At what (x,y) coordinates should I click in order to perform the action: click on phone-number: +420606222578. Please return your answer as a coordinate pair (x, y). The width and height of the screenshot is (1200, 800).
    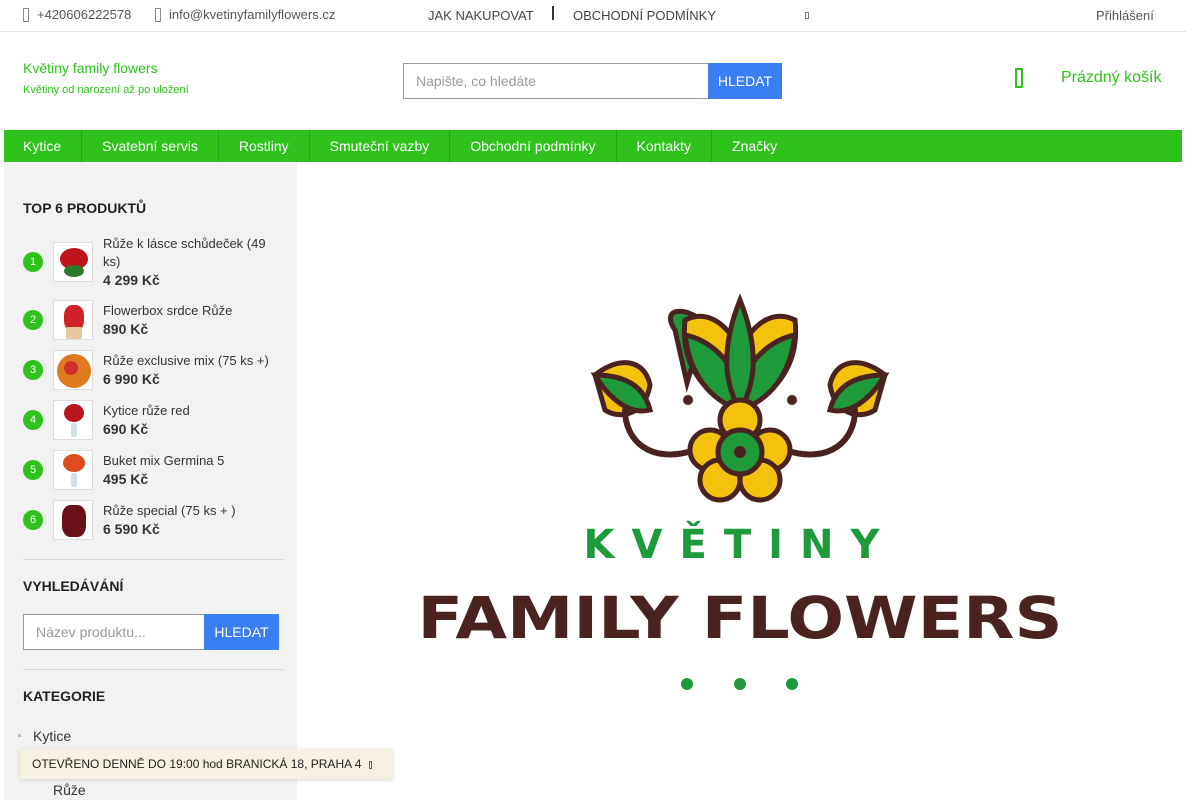
    Looking at the image, I should click on (84, 14).